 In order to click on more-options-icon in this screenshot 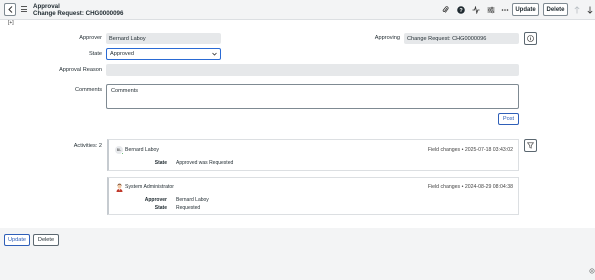, I will do `click(504, 9)`.